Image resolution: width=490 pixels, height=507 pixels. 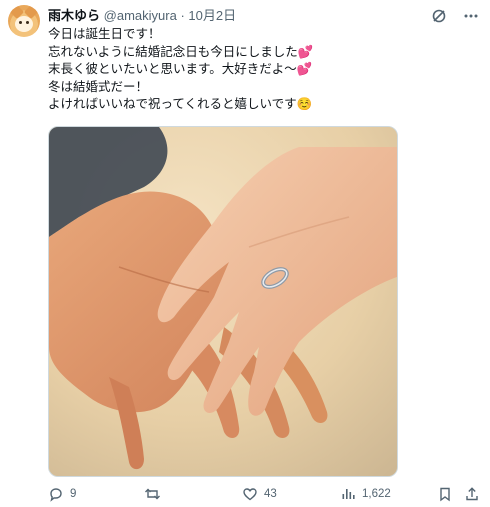 What do you see at coordinates (259, 494) in the screenshot?
I see `like-button: 43` at bounding box center [259, 494].